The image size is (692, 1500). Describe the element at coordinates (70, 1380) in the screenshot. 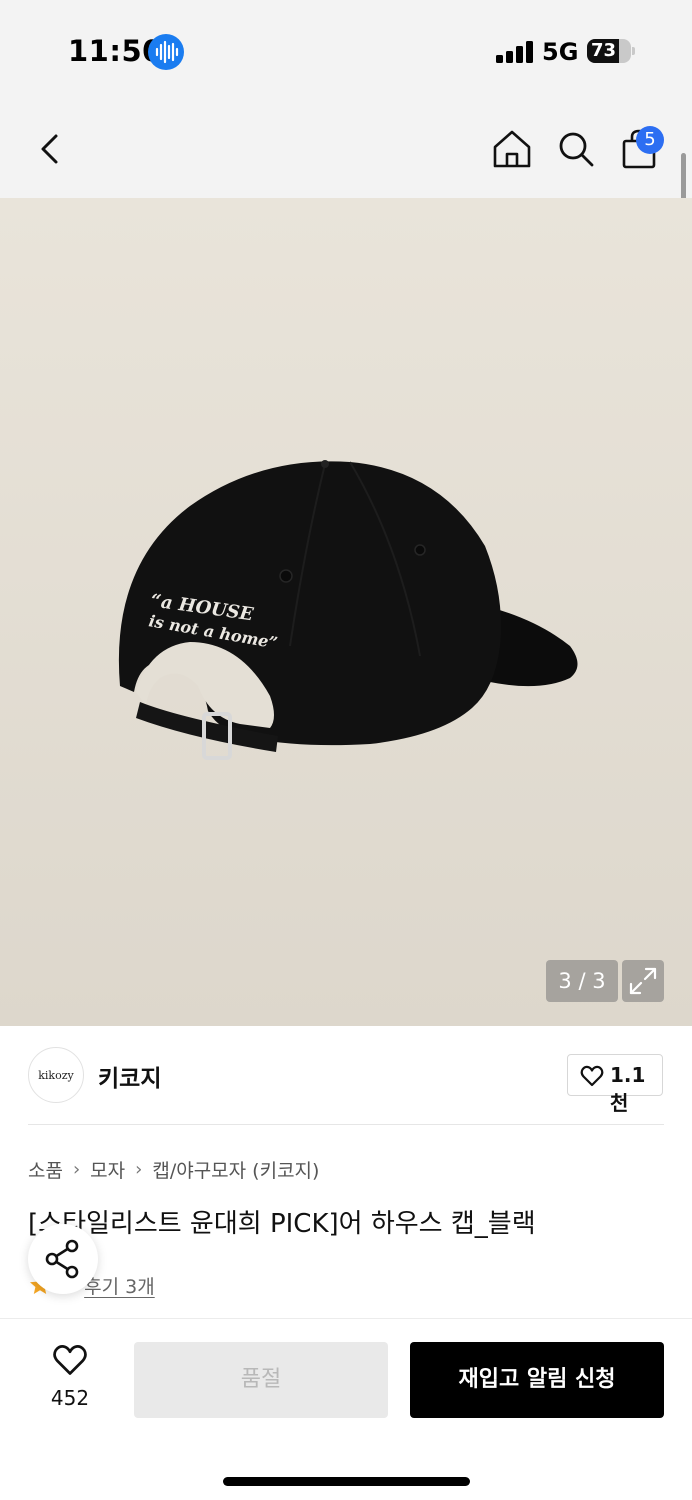

I see `wishlist-button: 452` at that location.